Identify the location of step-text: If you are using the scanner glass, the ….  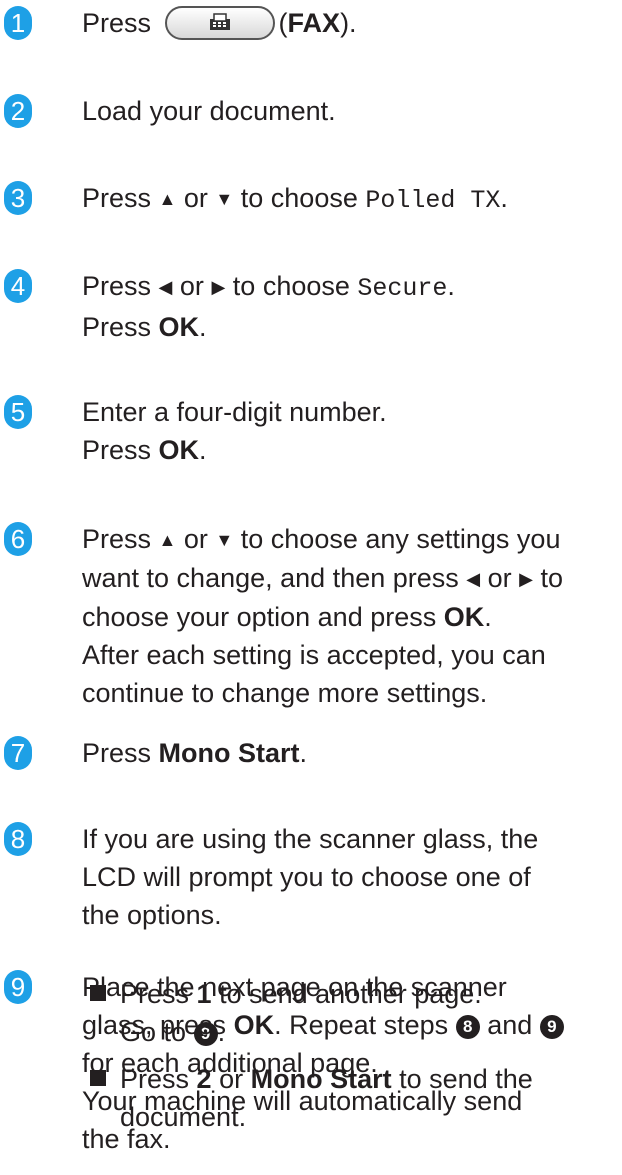
(310, 877).